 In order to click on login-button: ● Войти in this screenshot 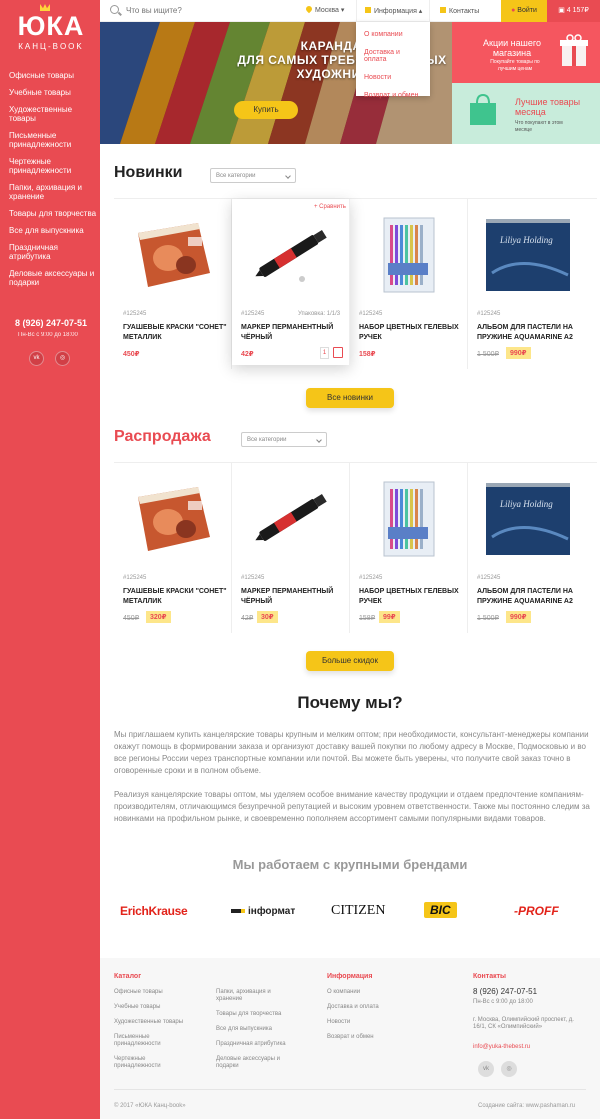, I will do `click(524, 11)`.